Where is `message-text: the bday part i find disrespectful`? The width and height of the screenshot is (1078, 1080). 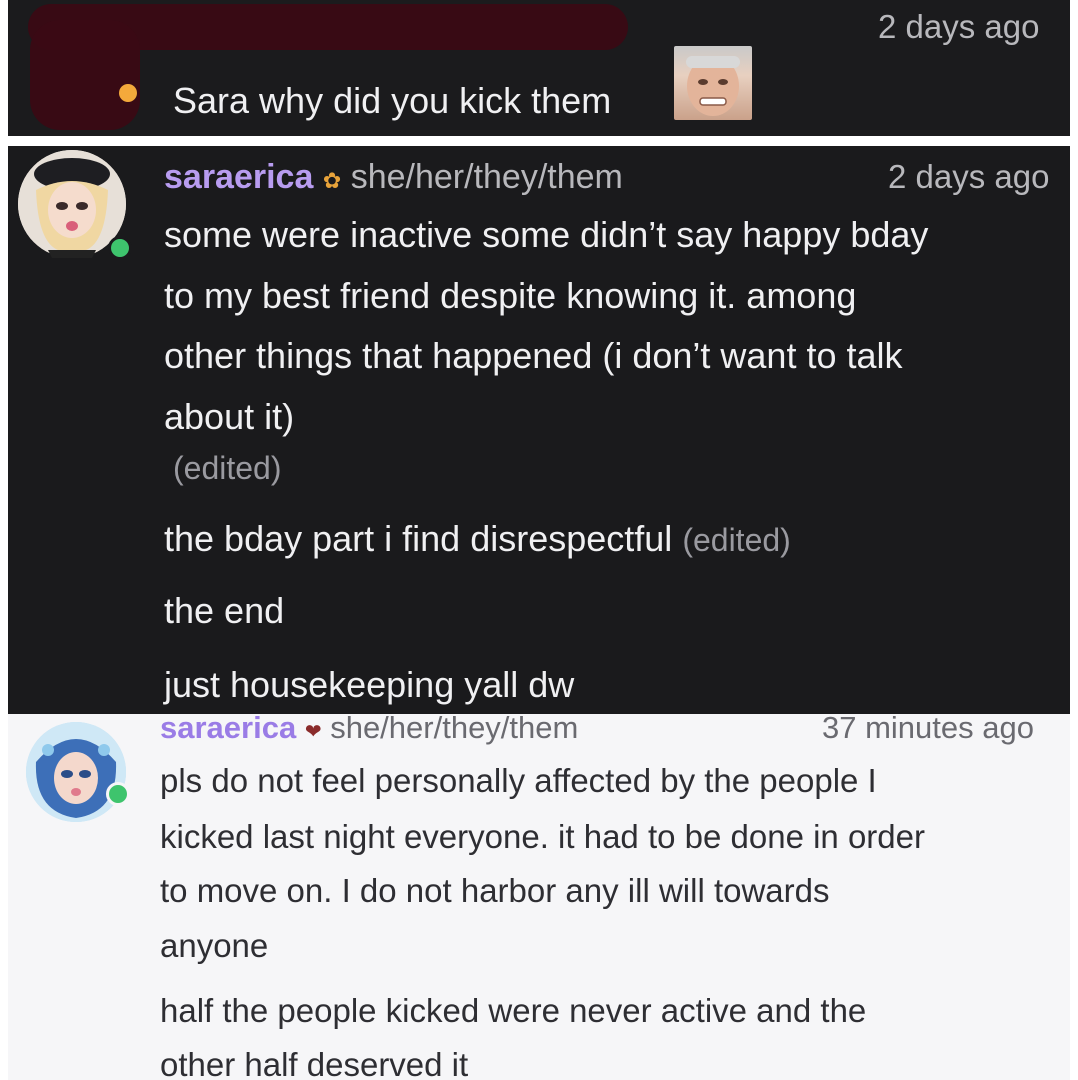
message-text: the bday part i find disrespectful is located at coordinates (418, 538).